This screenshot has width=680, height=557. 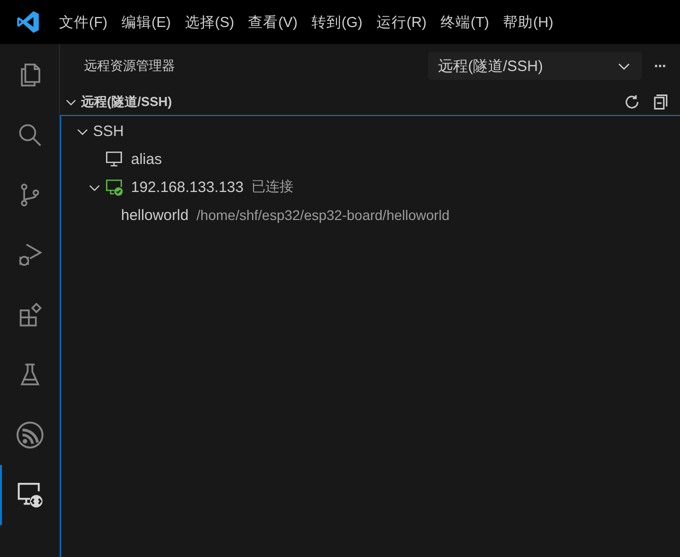 I want to click on tree-item: 192.168.133.133 已连接, so click(x=370, y=187).